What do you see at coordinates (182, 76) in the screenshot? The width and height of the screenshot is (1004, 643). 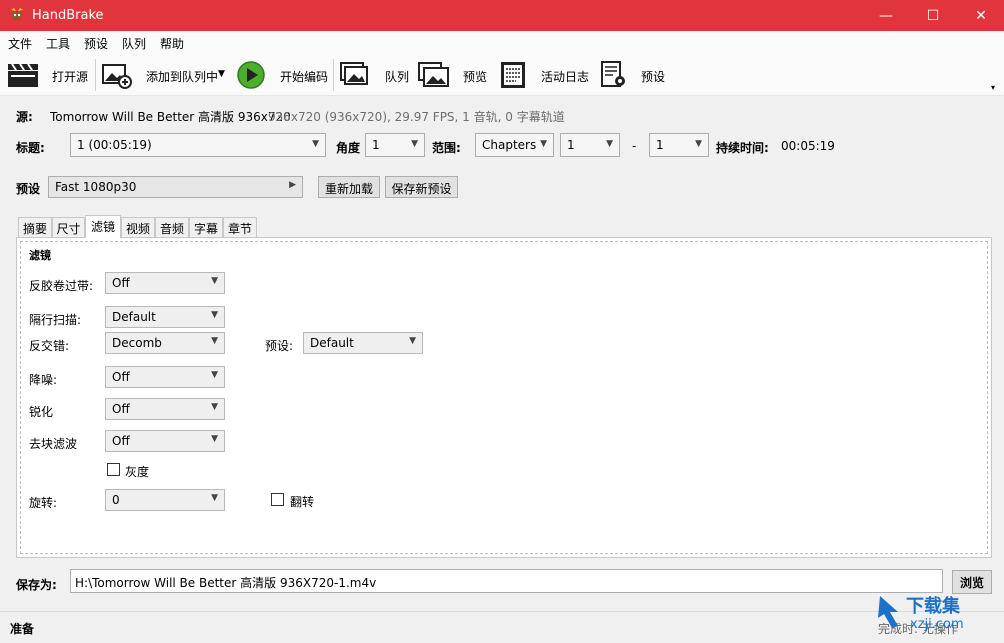 I see `add-to-queue-button: 添加到队列中` at bounding box center [182, 76].